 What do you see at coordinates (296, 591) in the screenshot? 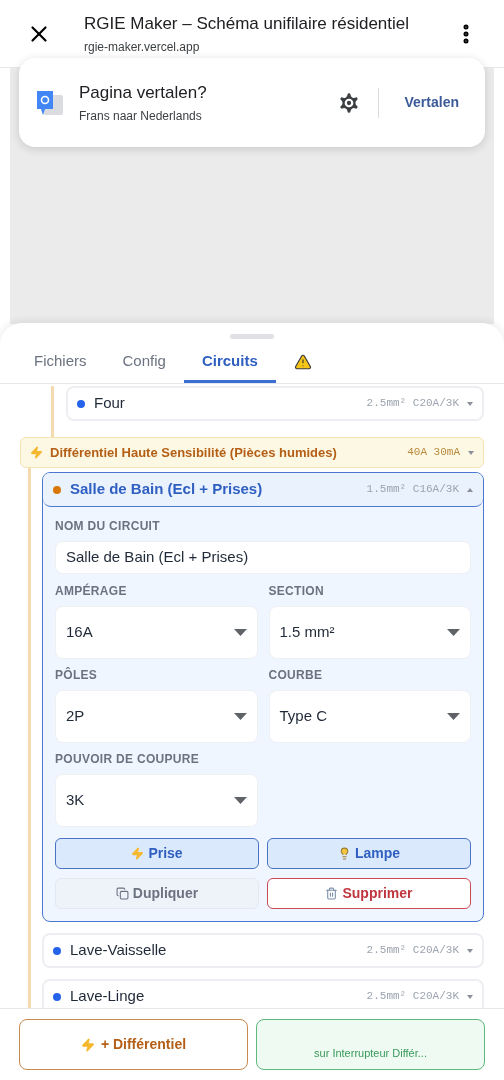
I see `field-label: SECTION` at bounding box center [296, 591].